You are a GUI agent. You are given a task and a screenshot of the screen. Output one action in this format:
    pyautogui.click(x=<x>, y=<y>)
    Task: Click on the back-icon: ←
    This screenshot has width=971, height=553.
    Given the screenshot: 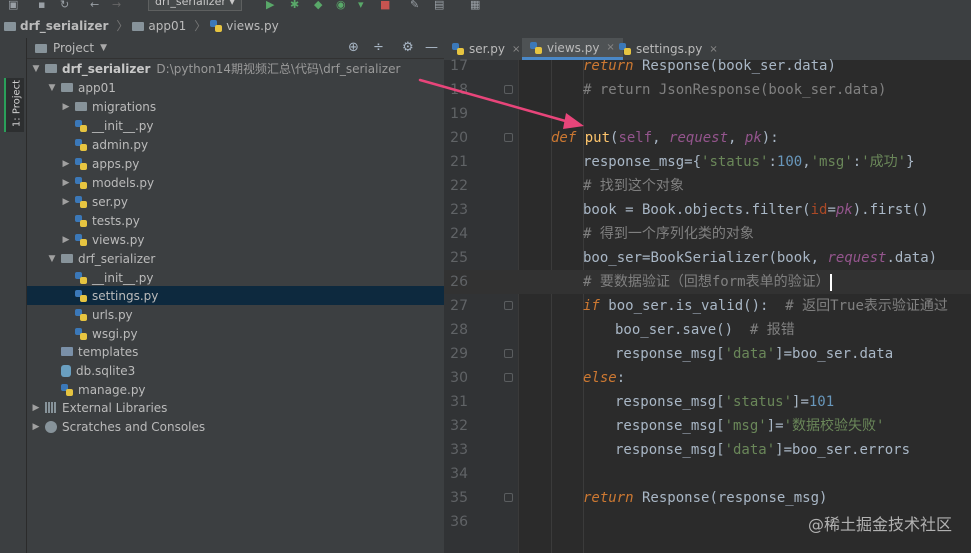 What is the action you would take?
    pyautogui.click(x=94, y=5)
    